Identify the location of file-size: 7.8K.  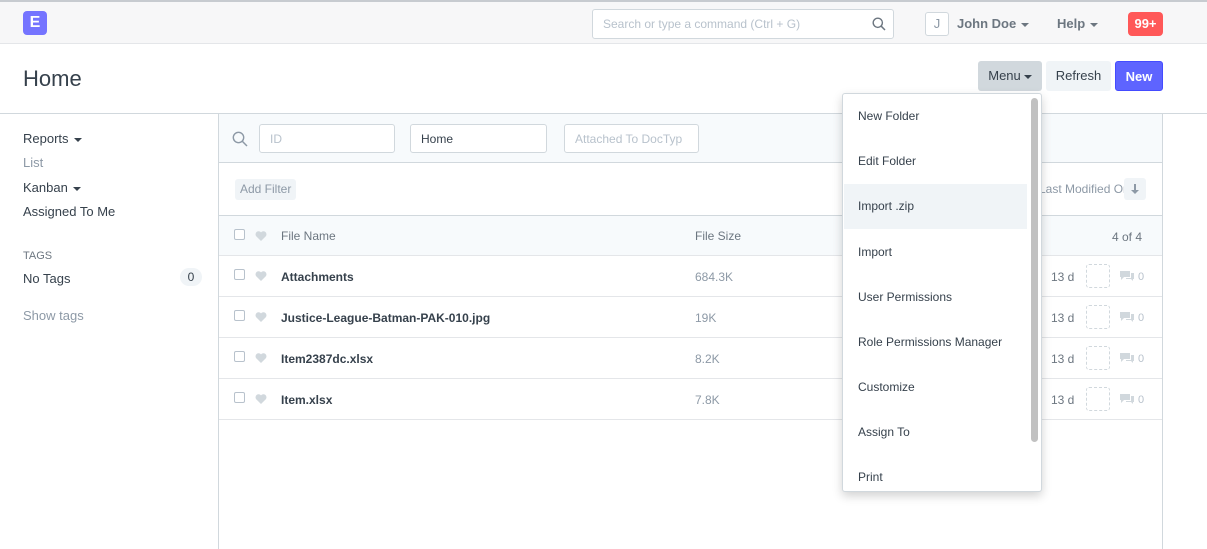
(707, 400).